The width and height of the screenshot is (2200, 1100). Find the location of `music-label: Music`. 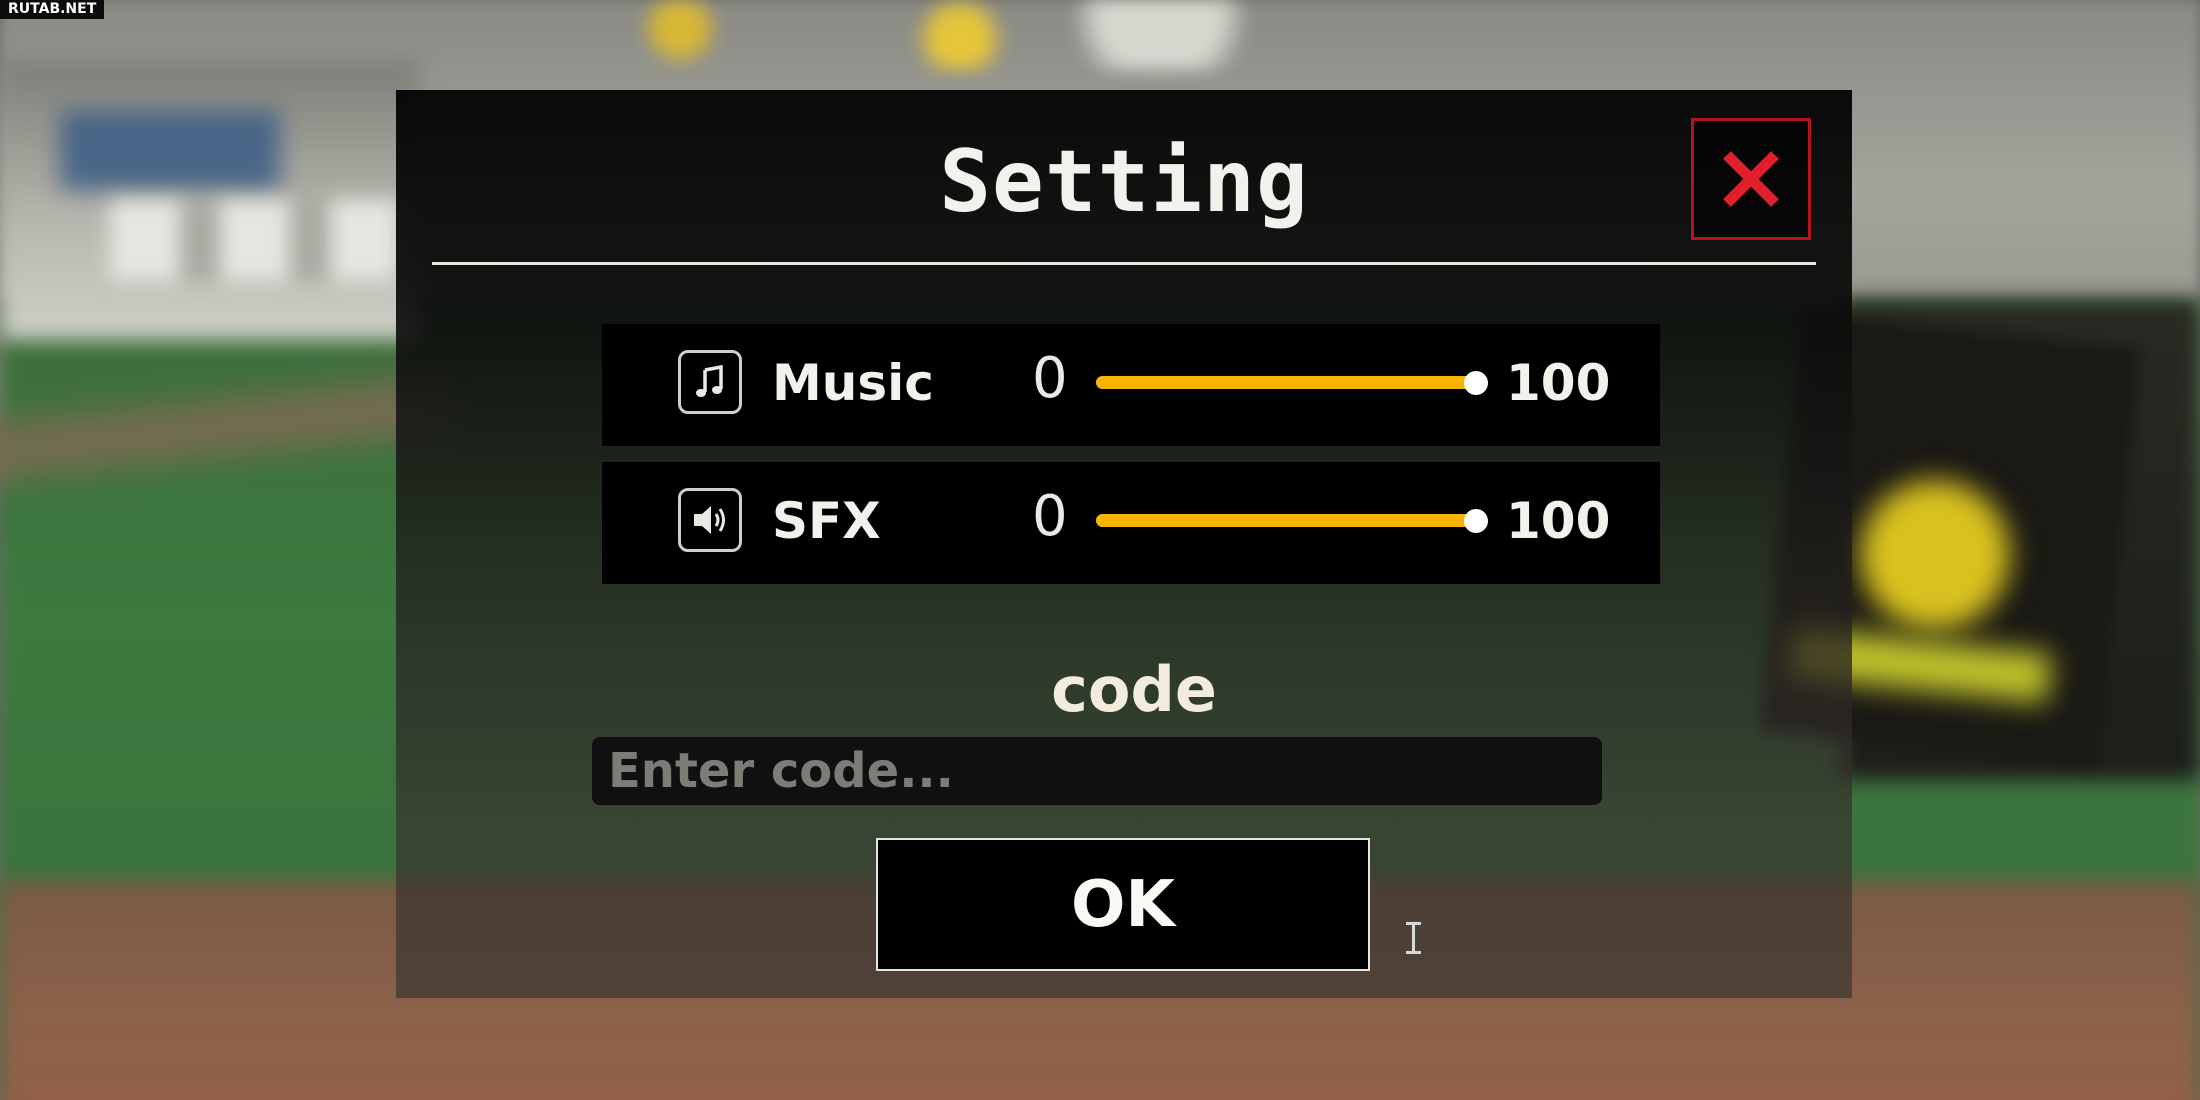

music-label: Music is located at coordinates (853, 383).